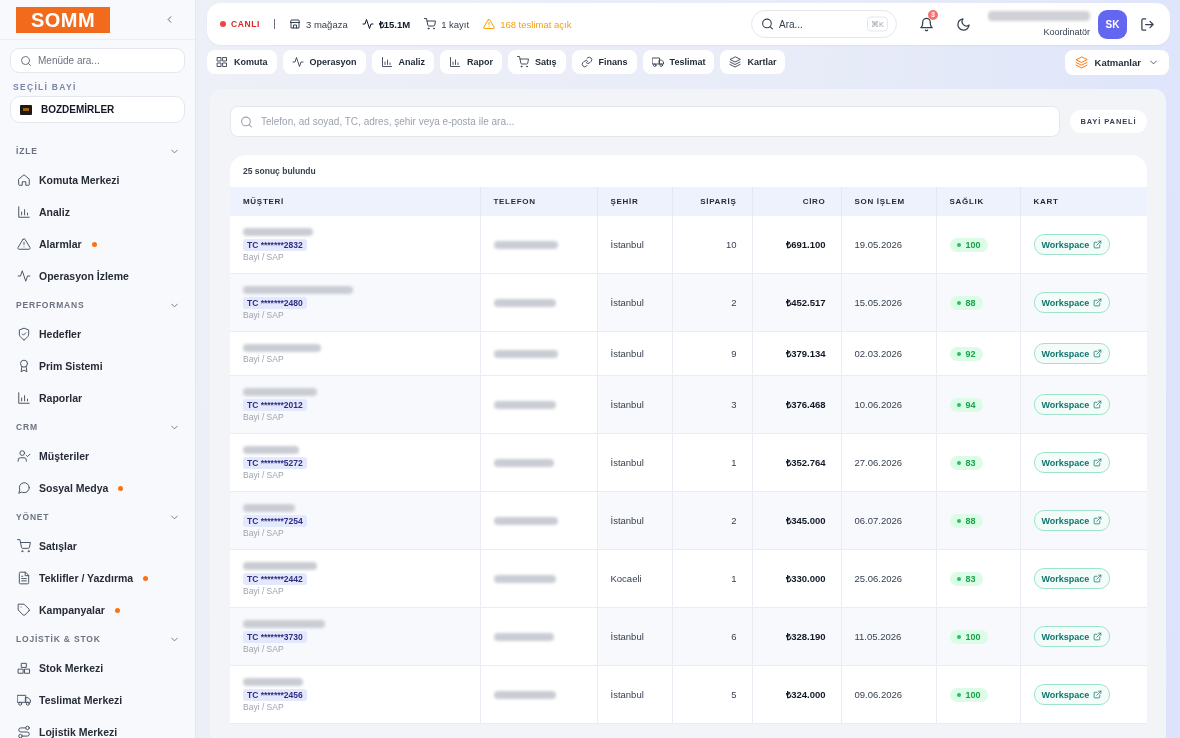 Image resolution: width=1180 pixels, height=738 pixels. Describe the element at coordinates (97, 727) in the screenshot. I see `sidebar-item: Lojistik Merkezi` at that location.